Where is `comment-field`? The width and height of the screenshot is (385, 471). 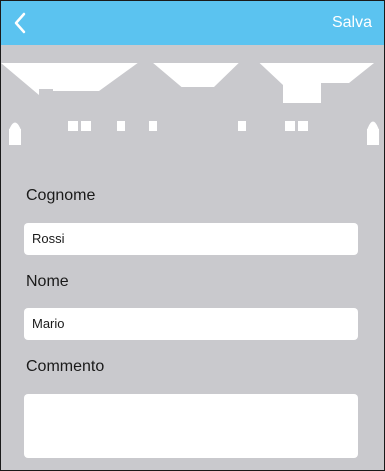 comment-field is located at coordinates (191, 426).